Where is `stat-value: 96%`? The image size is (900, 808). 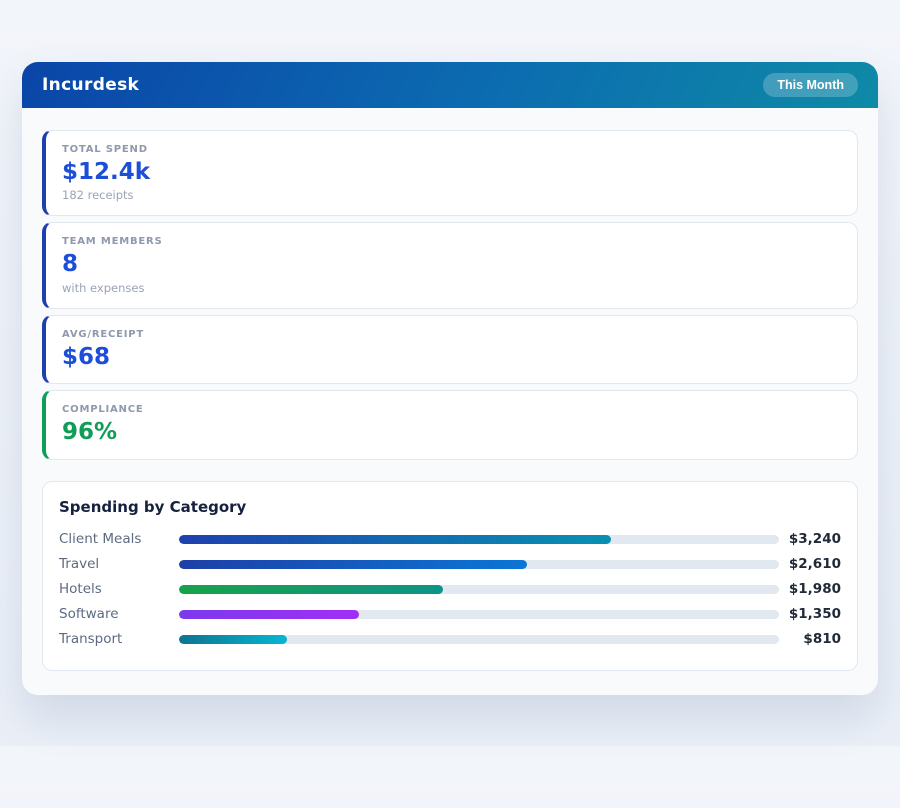 stat-value: 96% is located at coordinates (90, 432).